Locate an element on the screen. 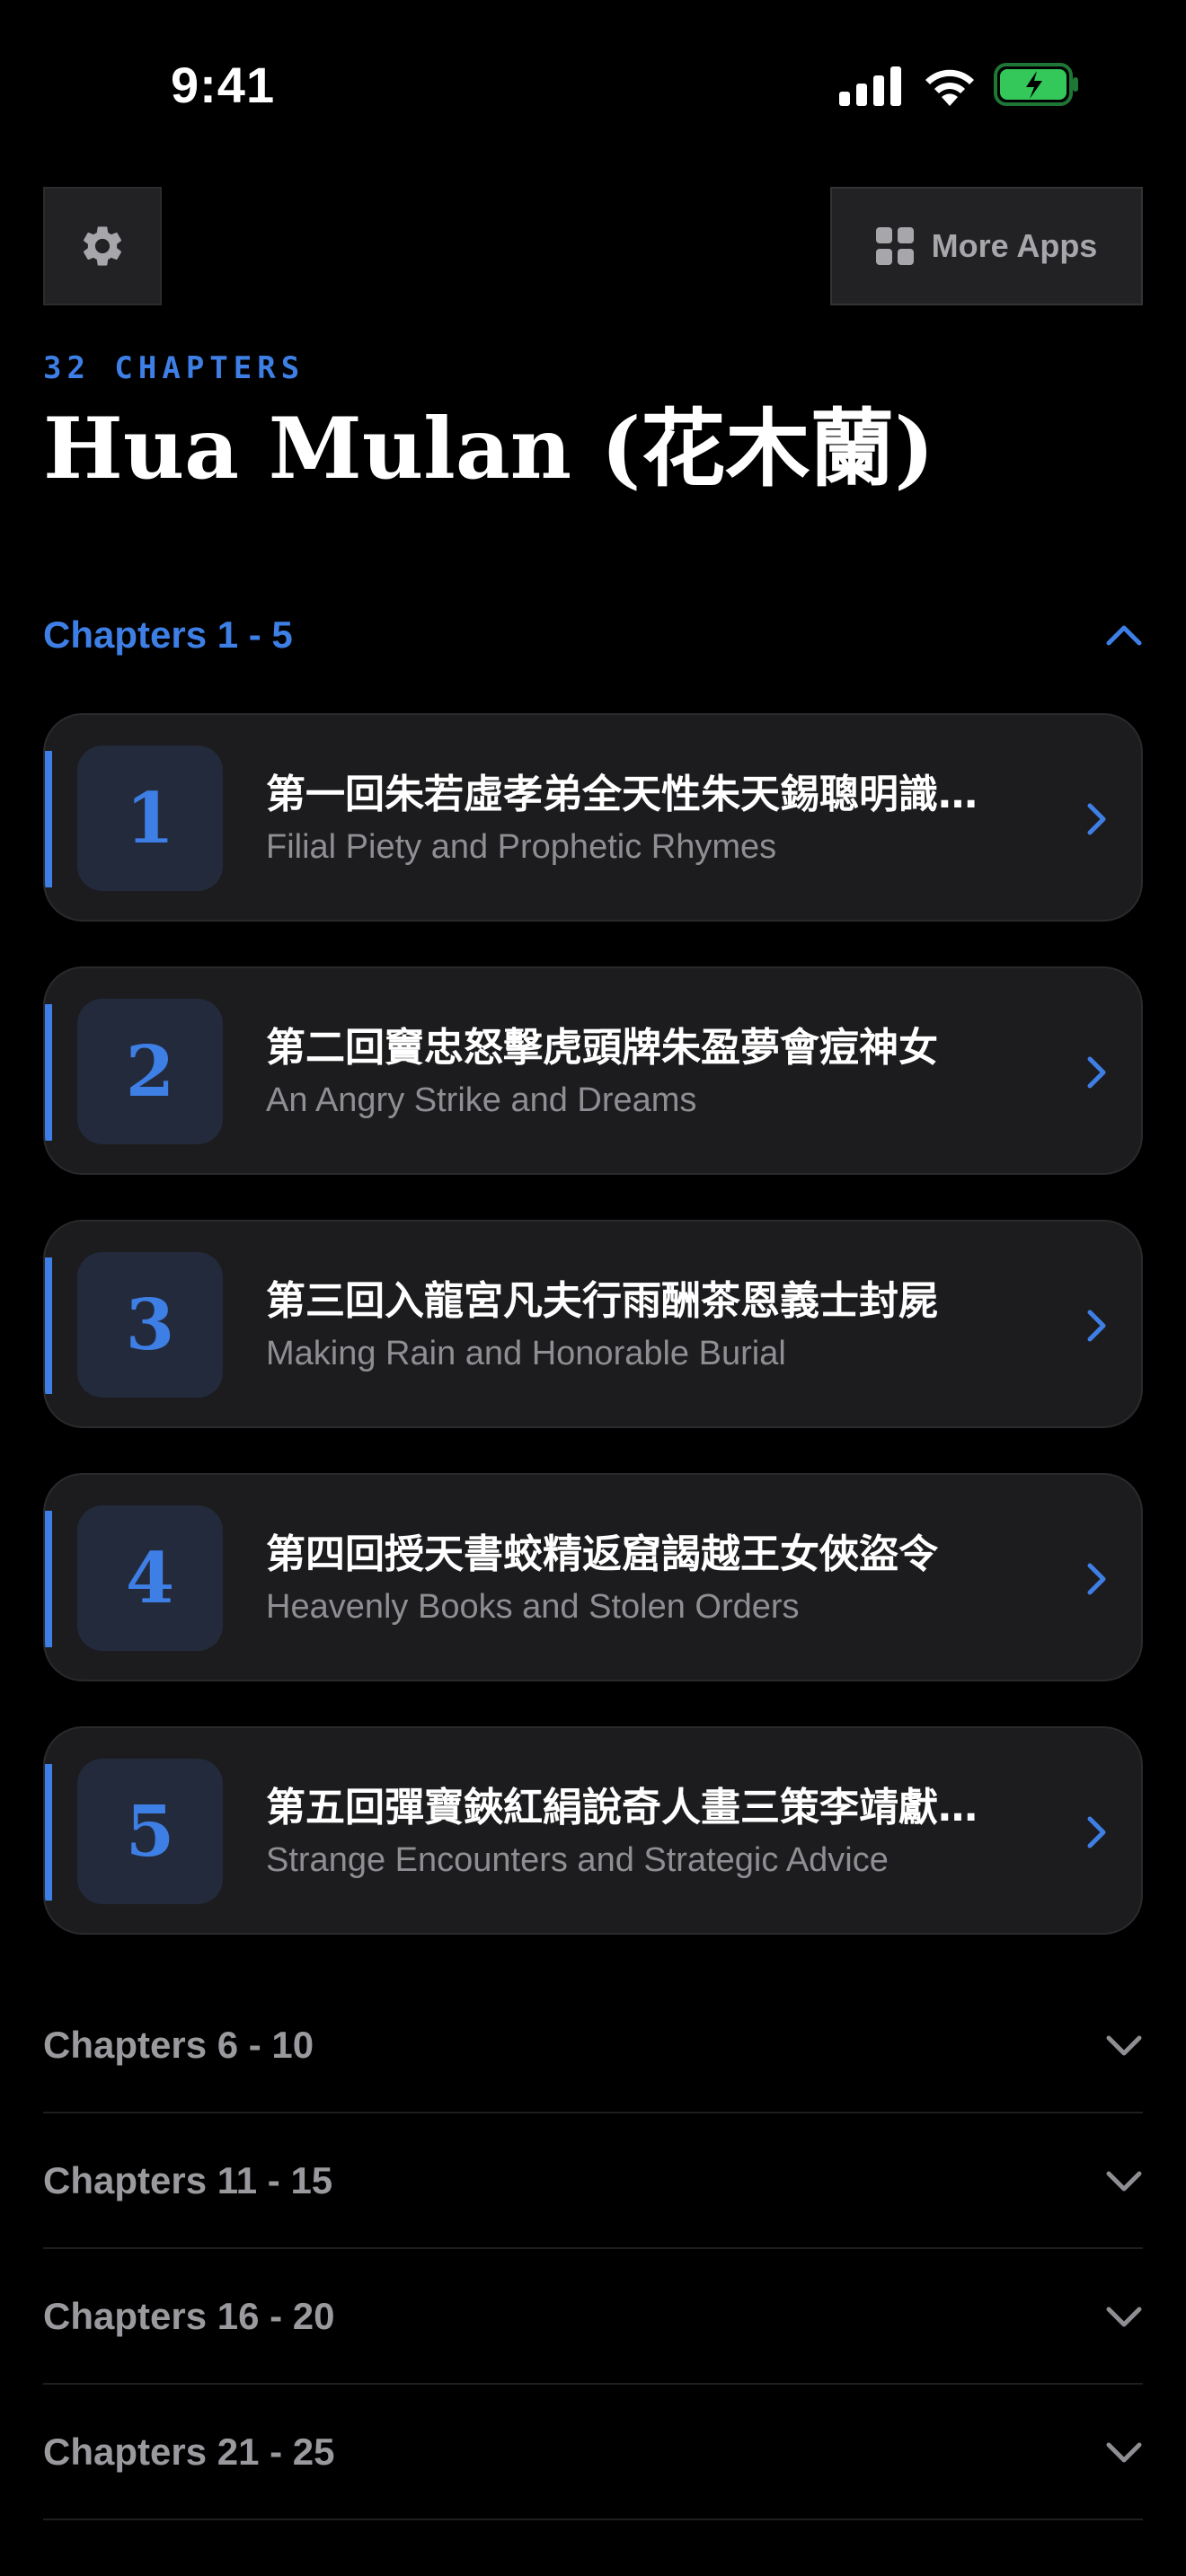 This screenshot has width=1186, height=2576. chapter-number-badge: 5 is located at coordinates (150, 1831).